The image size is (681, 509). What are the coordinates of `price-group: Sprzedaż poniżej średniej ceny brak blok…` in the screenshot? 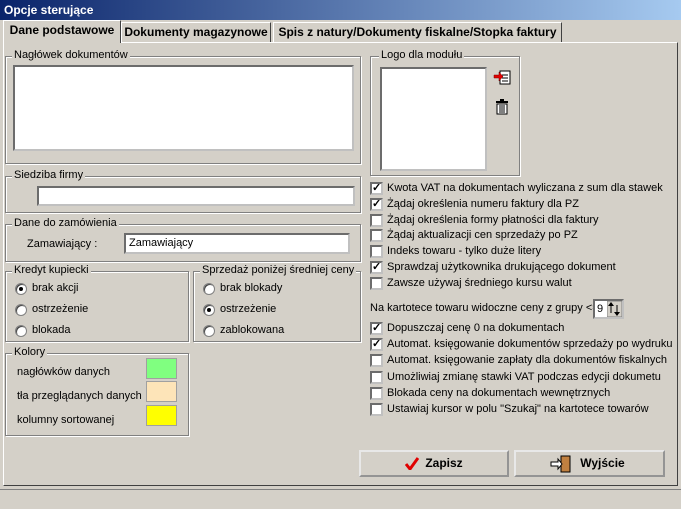 It's located at (277, 303).